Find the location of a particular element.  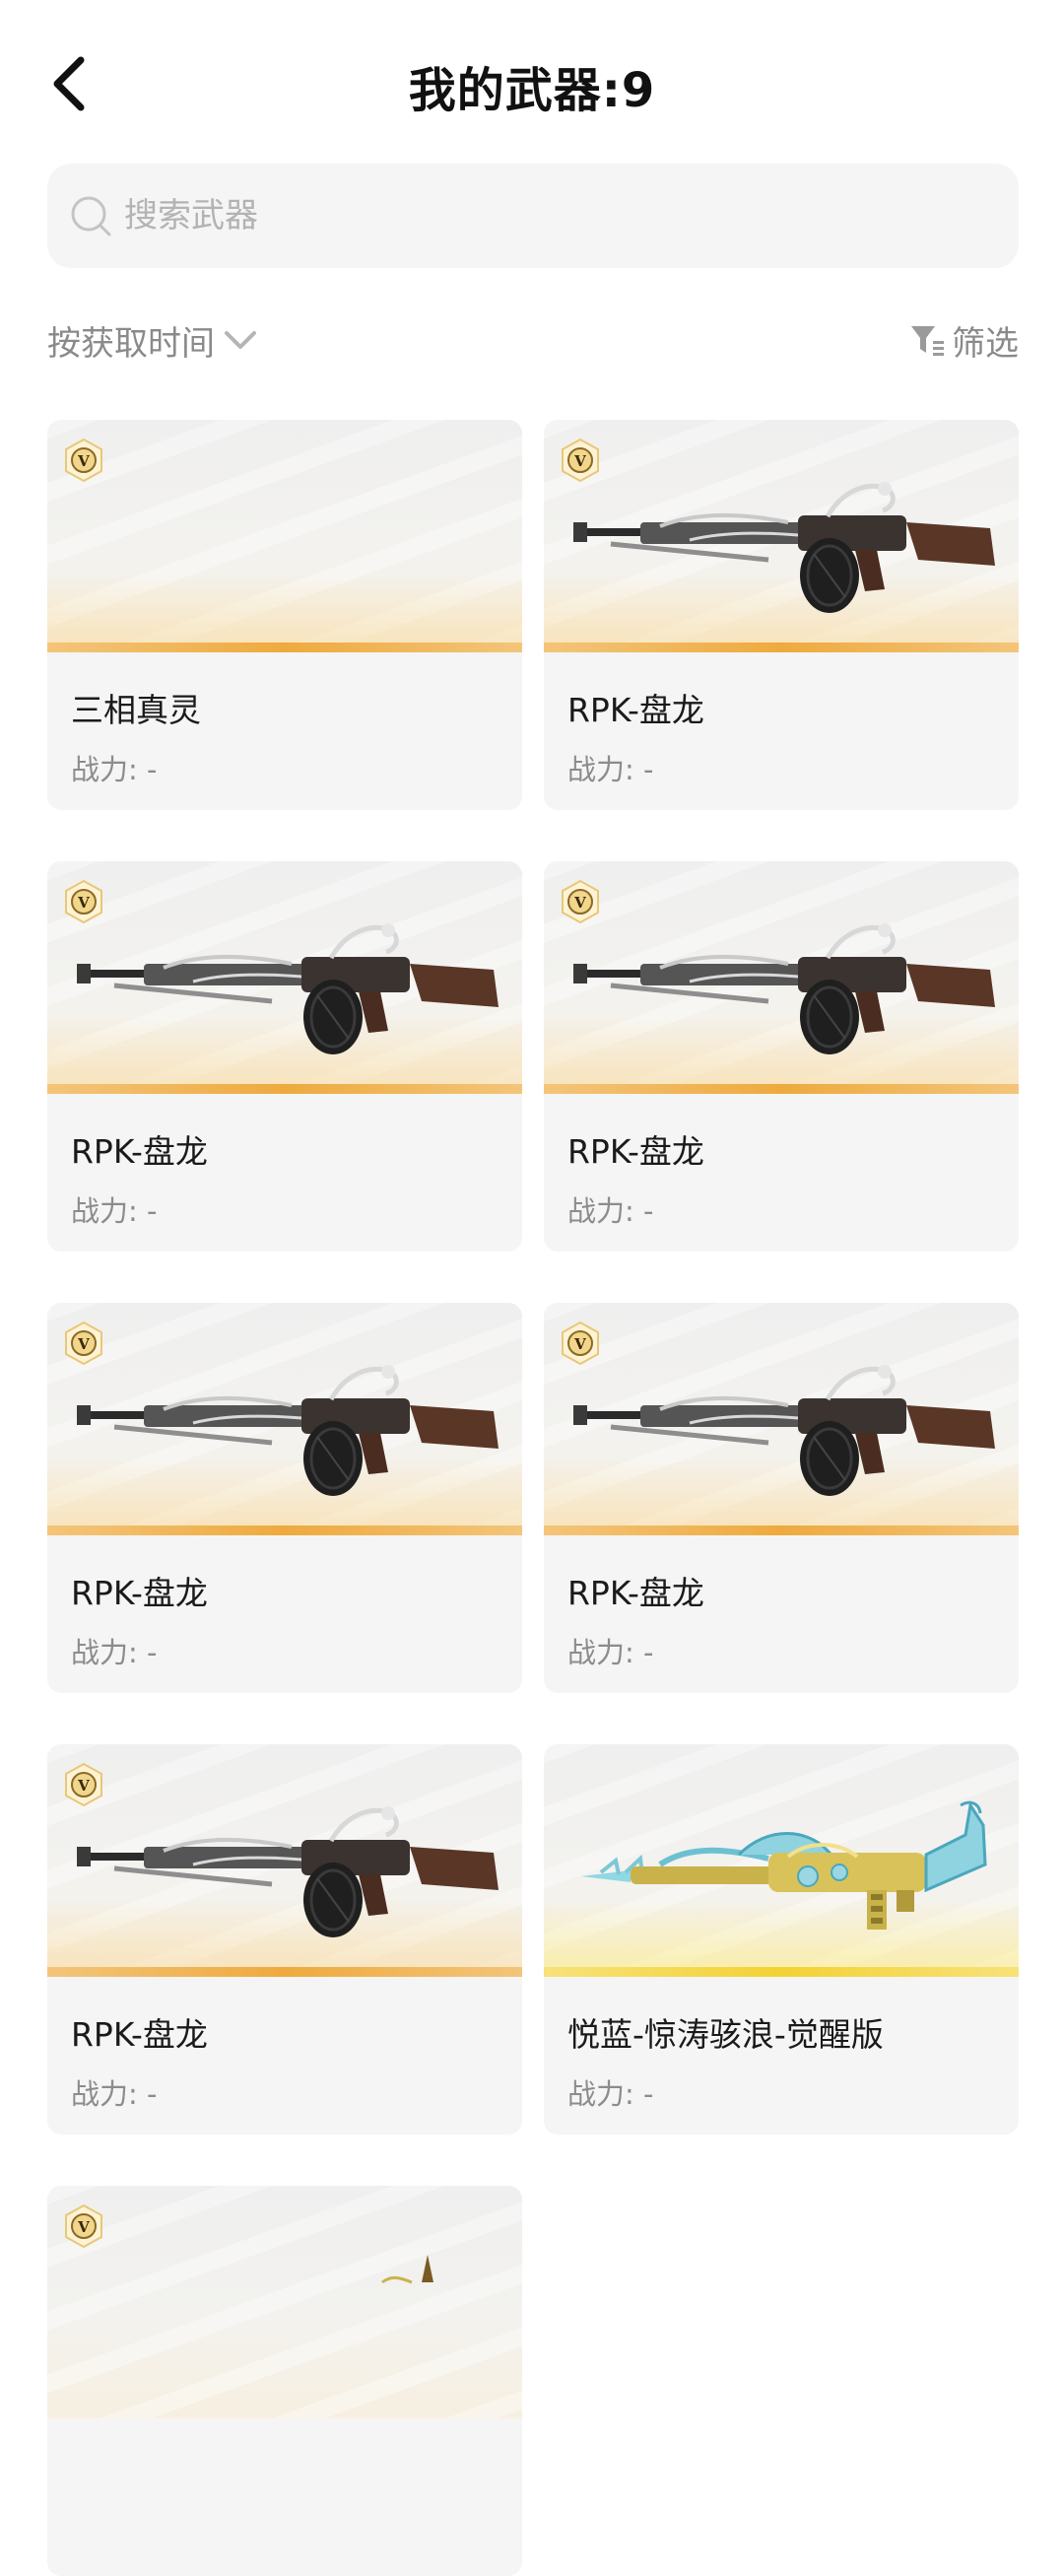

weapon-image-area is located at coordinates (782, 1860).